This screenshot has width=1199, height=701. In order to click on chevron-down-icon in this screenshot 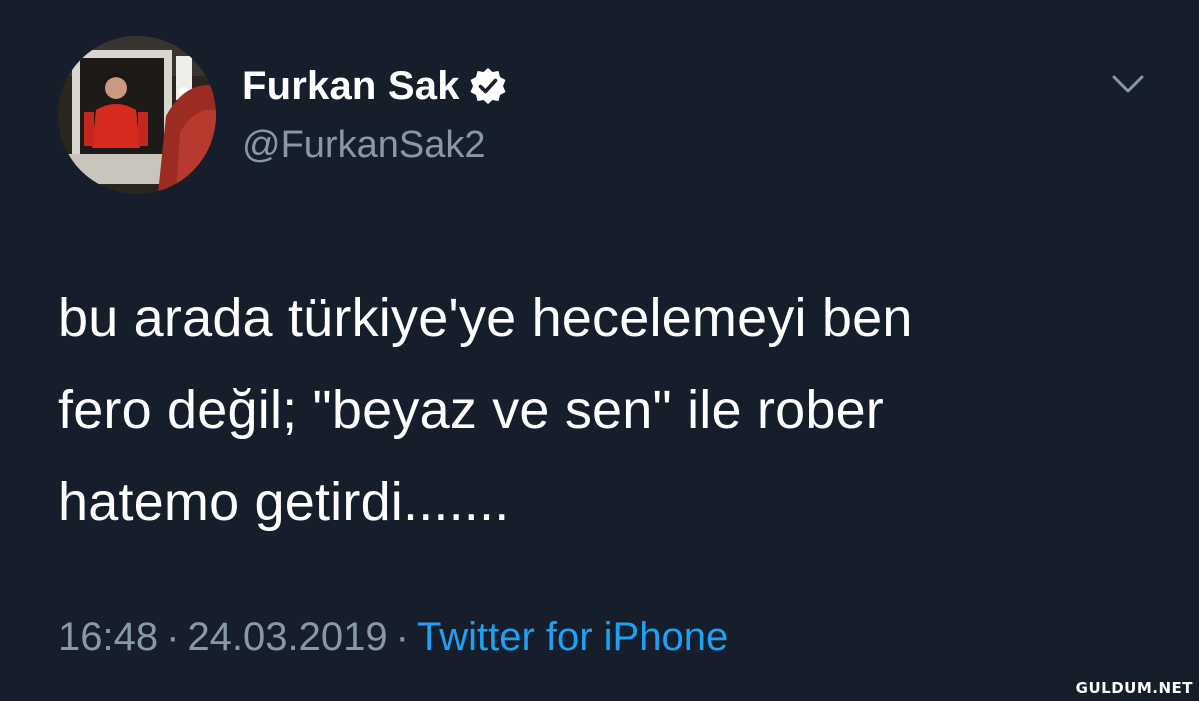, I will do `click(1128, 84)`.